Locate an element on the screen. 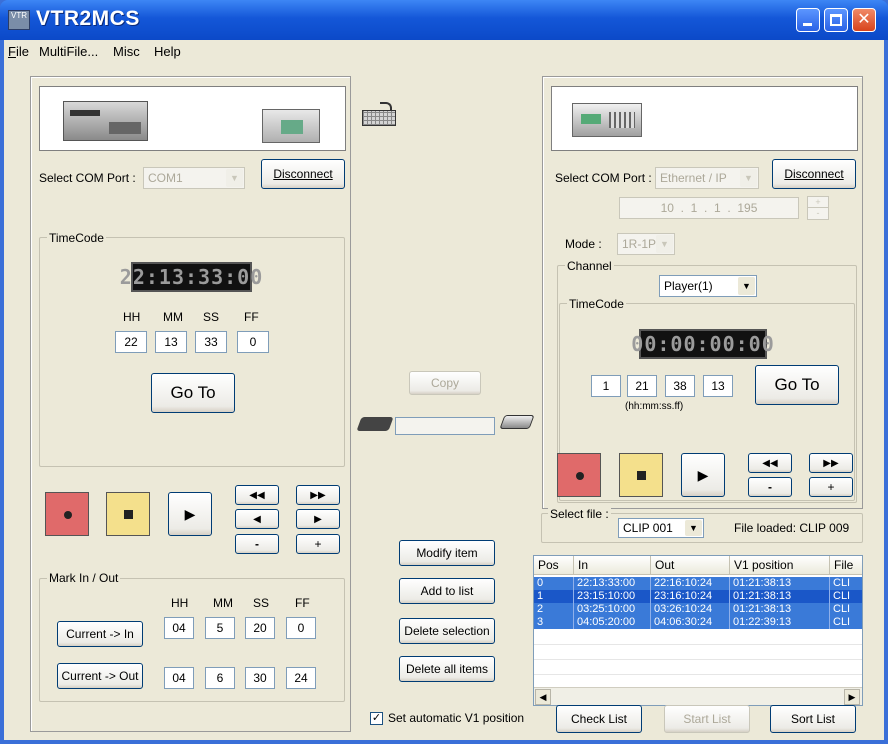 The width and height of the screenshot is (888, 744). server-ss-input: 38 is located at coordinates (680, 386).